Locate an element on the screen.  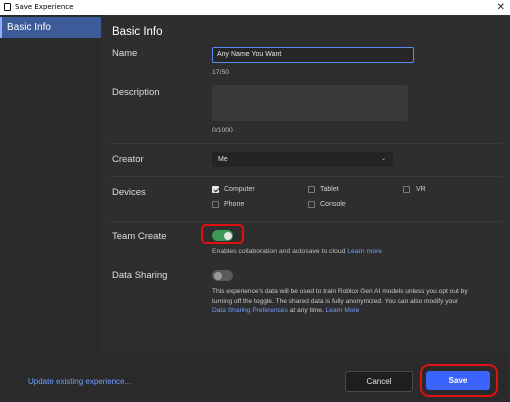
sidebar-item-basic-info: Basic Info is located at coordinates (50, 27).